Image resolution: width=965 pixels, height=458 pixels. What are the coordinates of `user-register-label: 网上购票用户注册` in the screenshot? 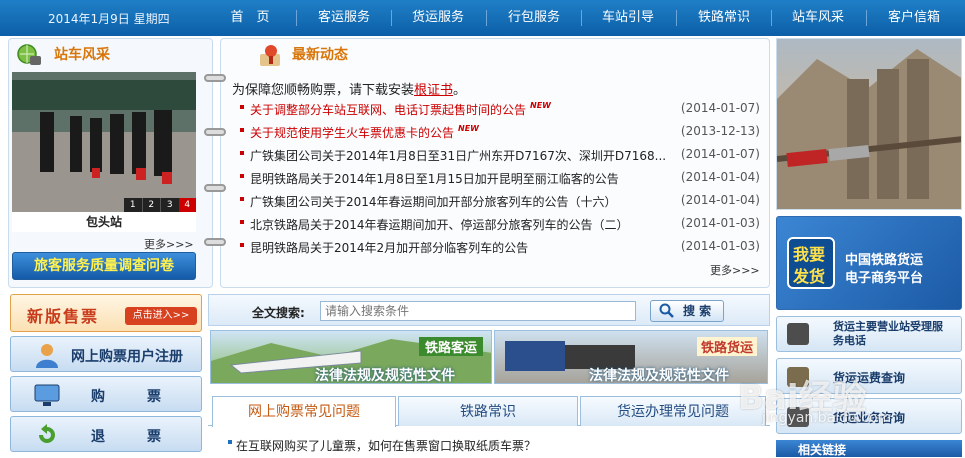 It's located at (127, 357).